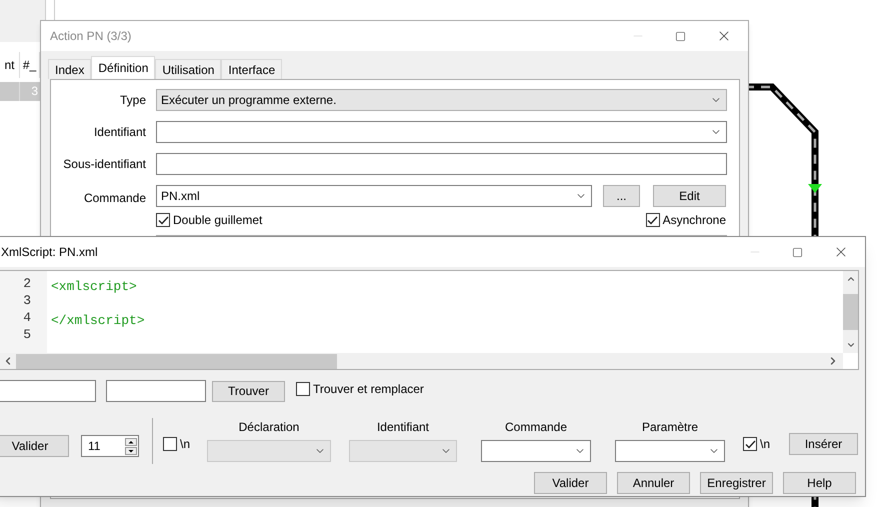  Describe the element at coordinates (90, 36) in the screenshot. I see `window-title: Action PN (3/3)` at that location.